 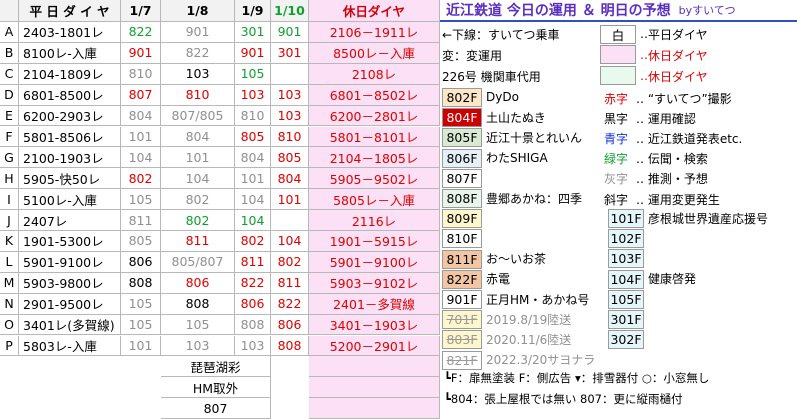 What do you see at coordinates (198, 304) in the screenshot?
I see `table-cell-N-d2: 808` at bounding box center [198, 304].